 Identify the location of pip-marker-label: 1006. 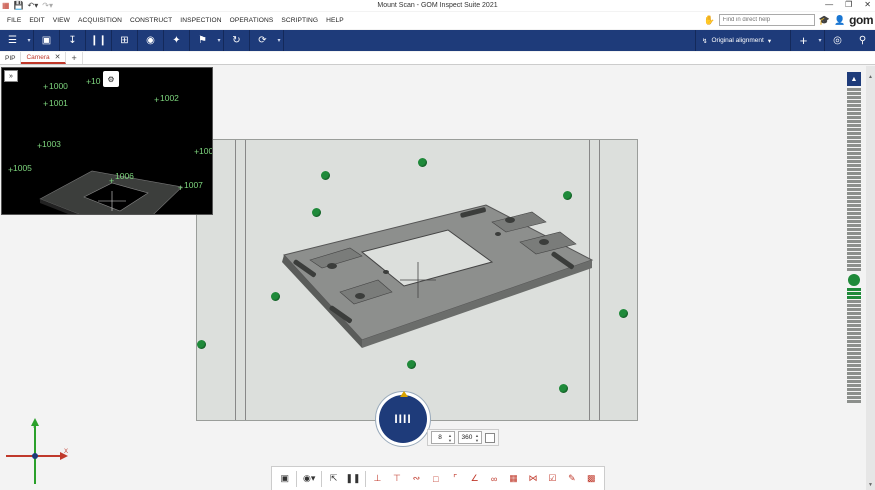
(124, 176).